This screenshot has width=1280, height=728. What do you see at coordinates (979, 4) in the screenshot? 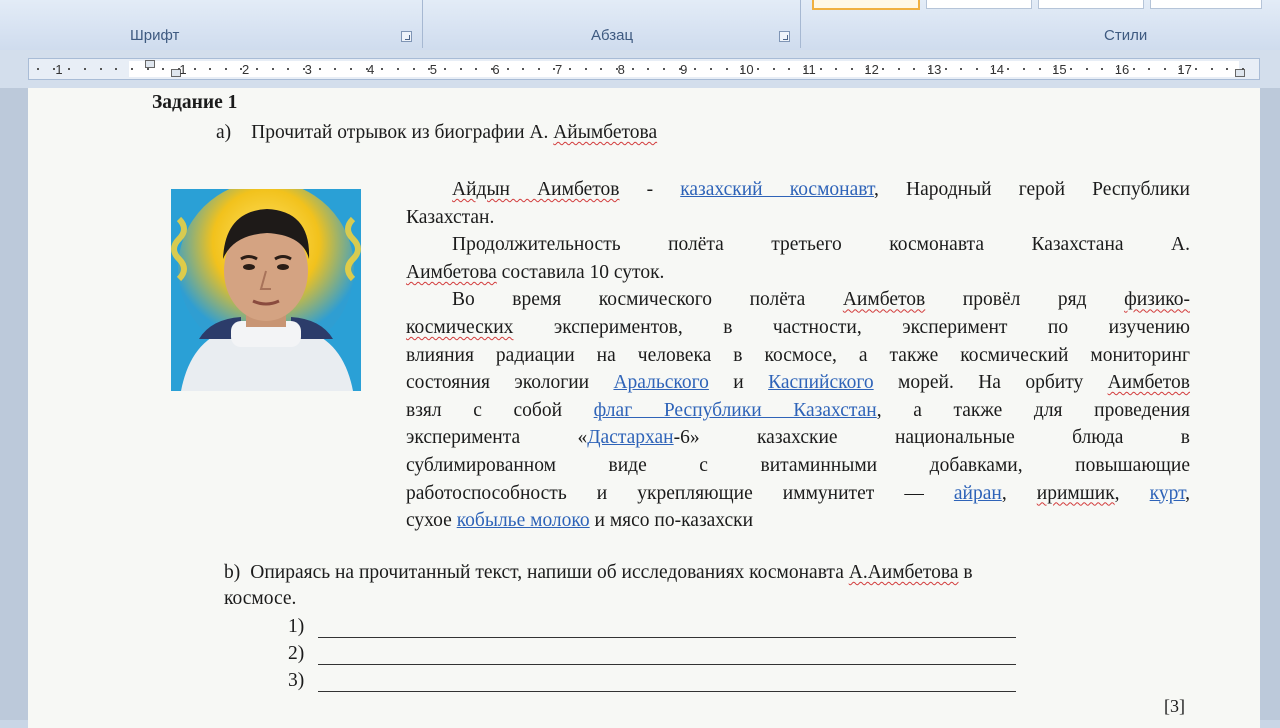
I see `style-no-spacing-button` at bounding box center [979, 4].